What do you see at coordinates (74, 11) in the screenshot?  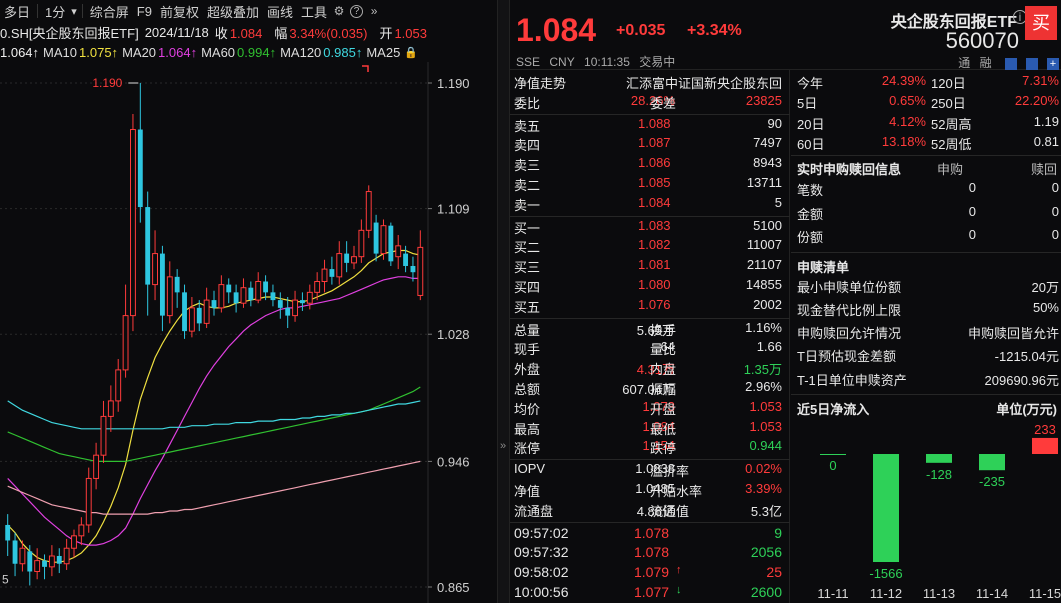 I see `period-dropdown-icon: ▾` at bounding box center [74, 11].